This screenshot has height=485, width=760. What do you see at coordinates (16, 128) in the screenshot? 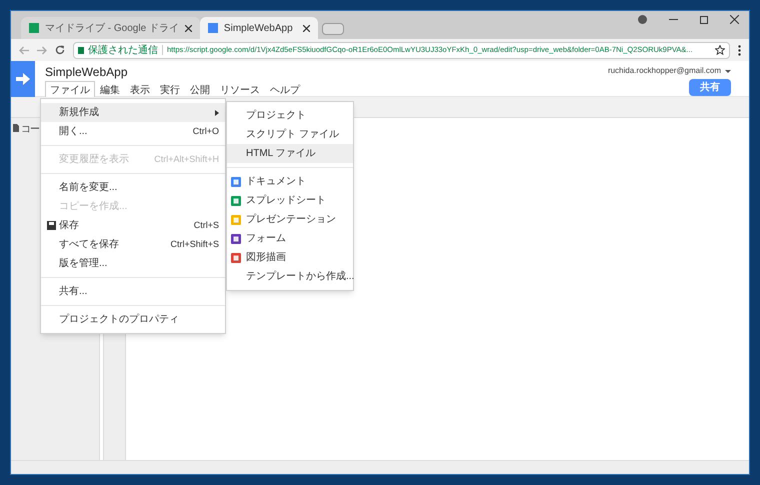
I see `document-icon` at bounding box center [16, 128].